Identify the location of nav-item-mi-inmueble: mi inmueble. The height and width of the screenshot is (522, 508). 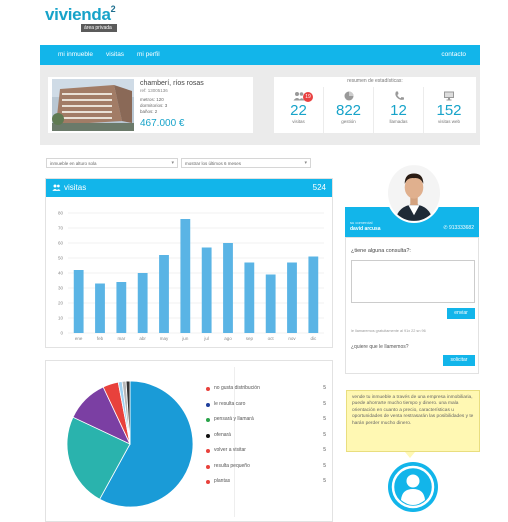
(75, 54).